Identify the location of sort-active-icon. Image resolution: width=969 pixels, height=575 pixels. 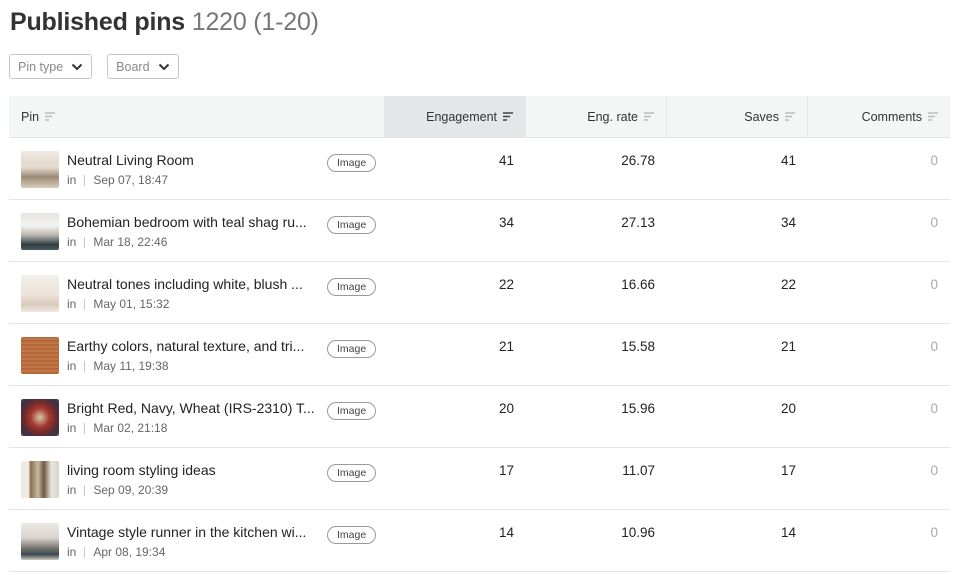
(508, 116).